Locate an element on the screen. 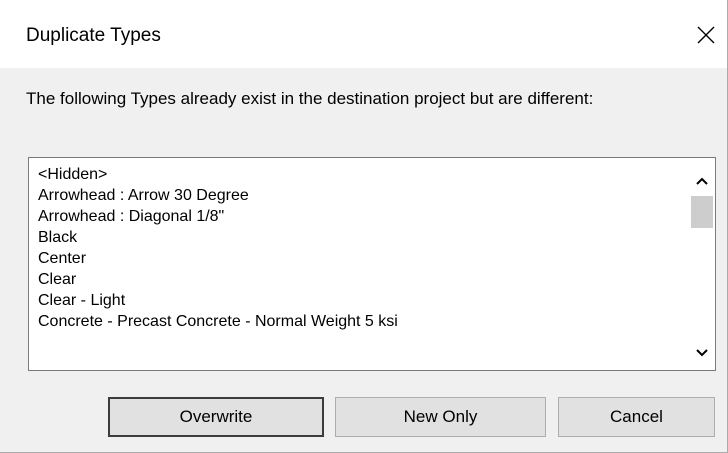 This screenshot has width=728, height=453. scroll-down-button is located at coordinates (701, 353).